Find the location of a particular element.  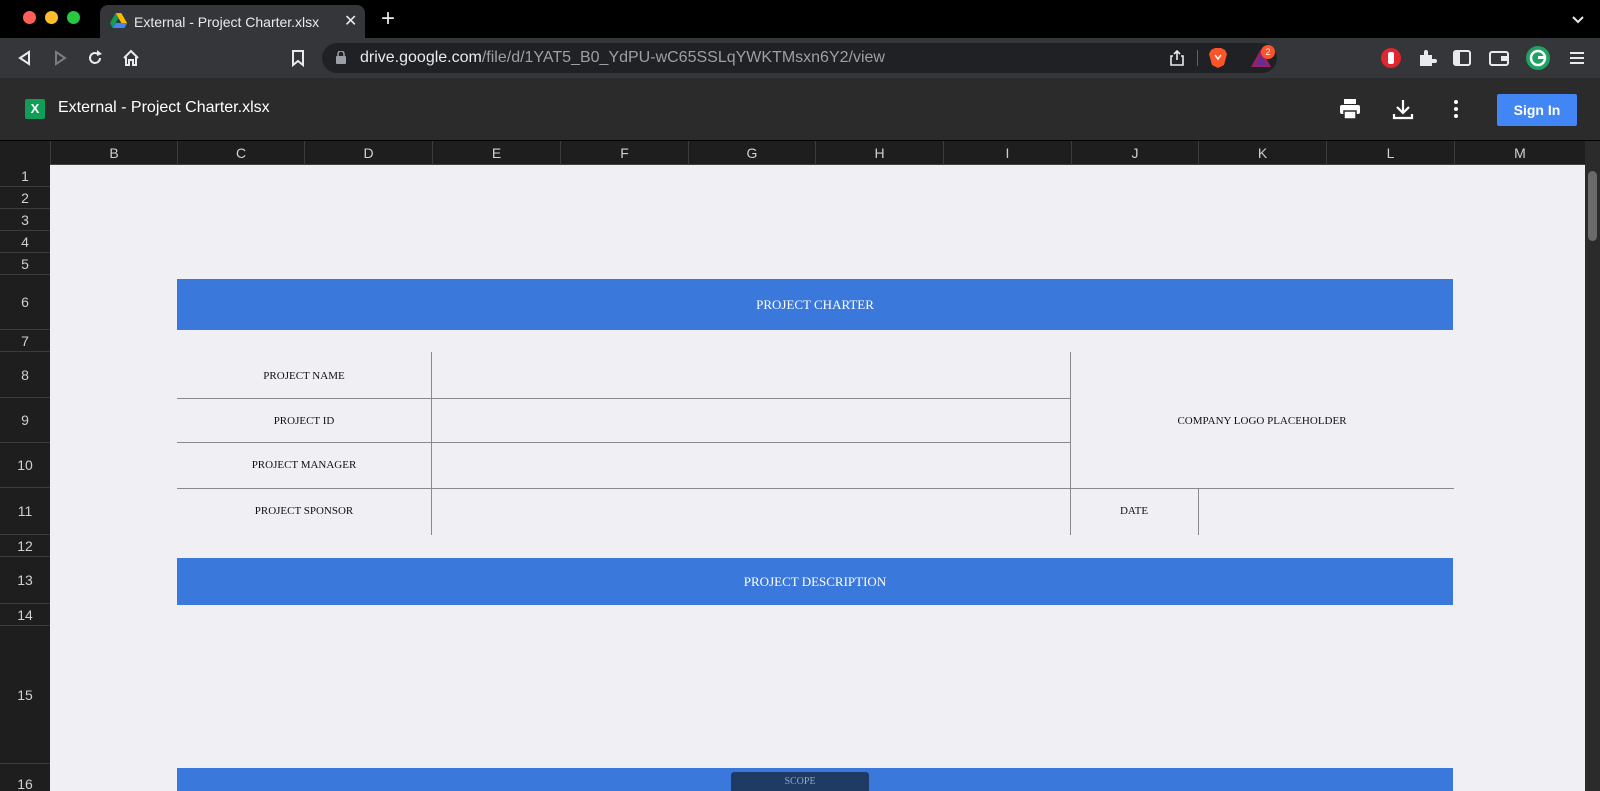

floating-toolbar: SCOPE is located at coordinates (800, 781).